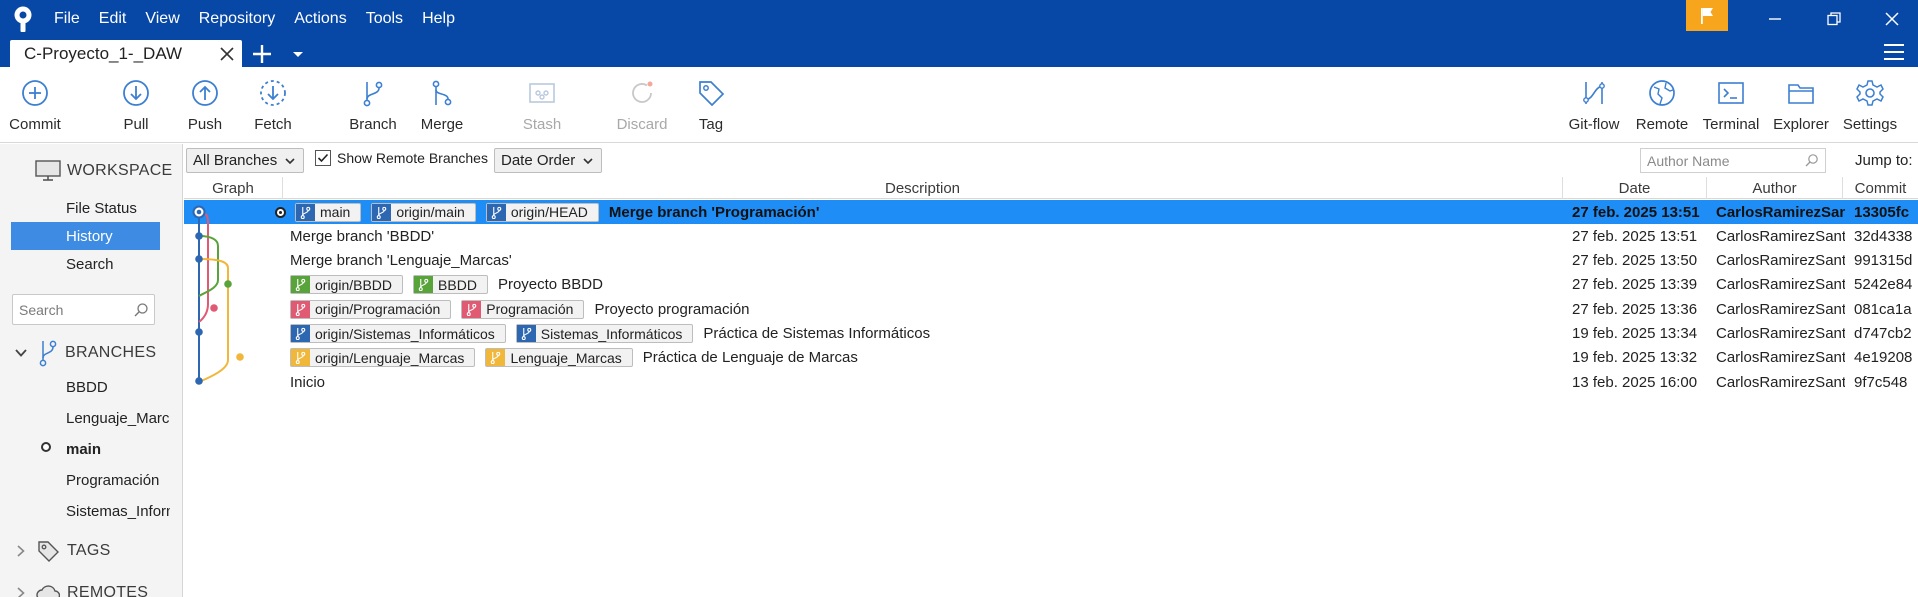 Image resolution: width=1918 pixels, height=597 pixels. I want to click on push-button: Push, so click(205, 105).